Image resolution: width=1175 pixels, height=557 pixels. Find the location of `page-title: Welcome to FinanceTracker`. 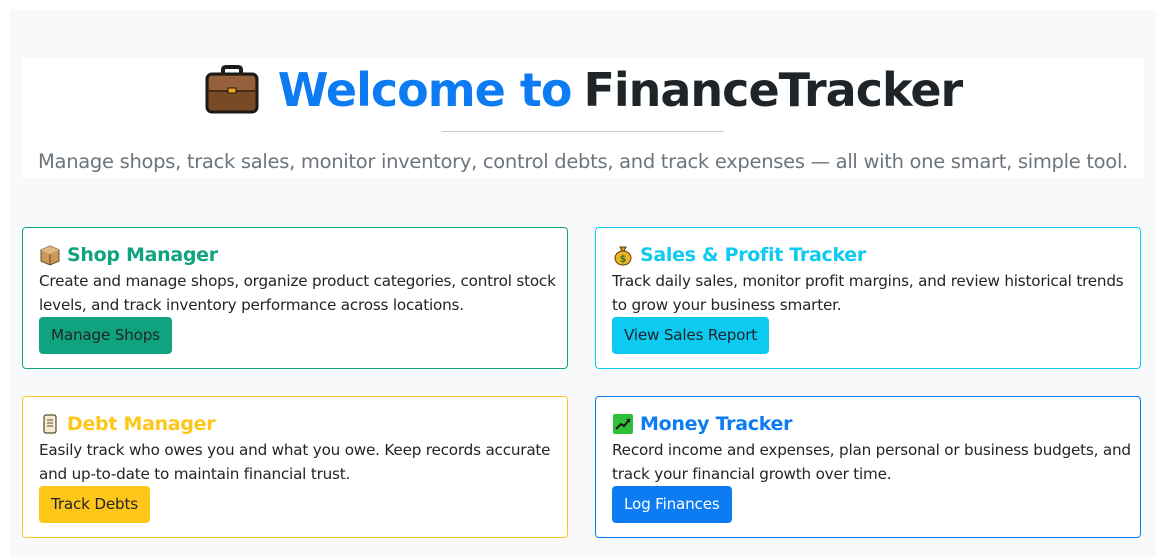

page-title: Welcome to FinanceTracker is located at coordinates (583, 90).